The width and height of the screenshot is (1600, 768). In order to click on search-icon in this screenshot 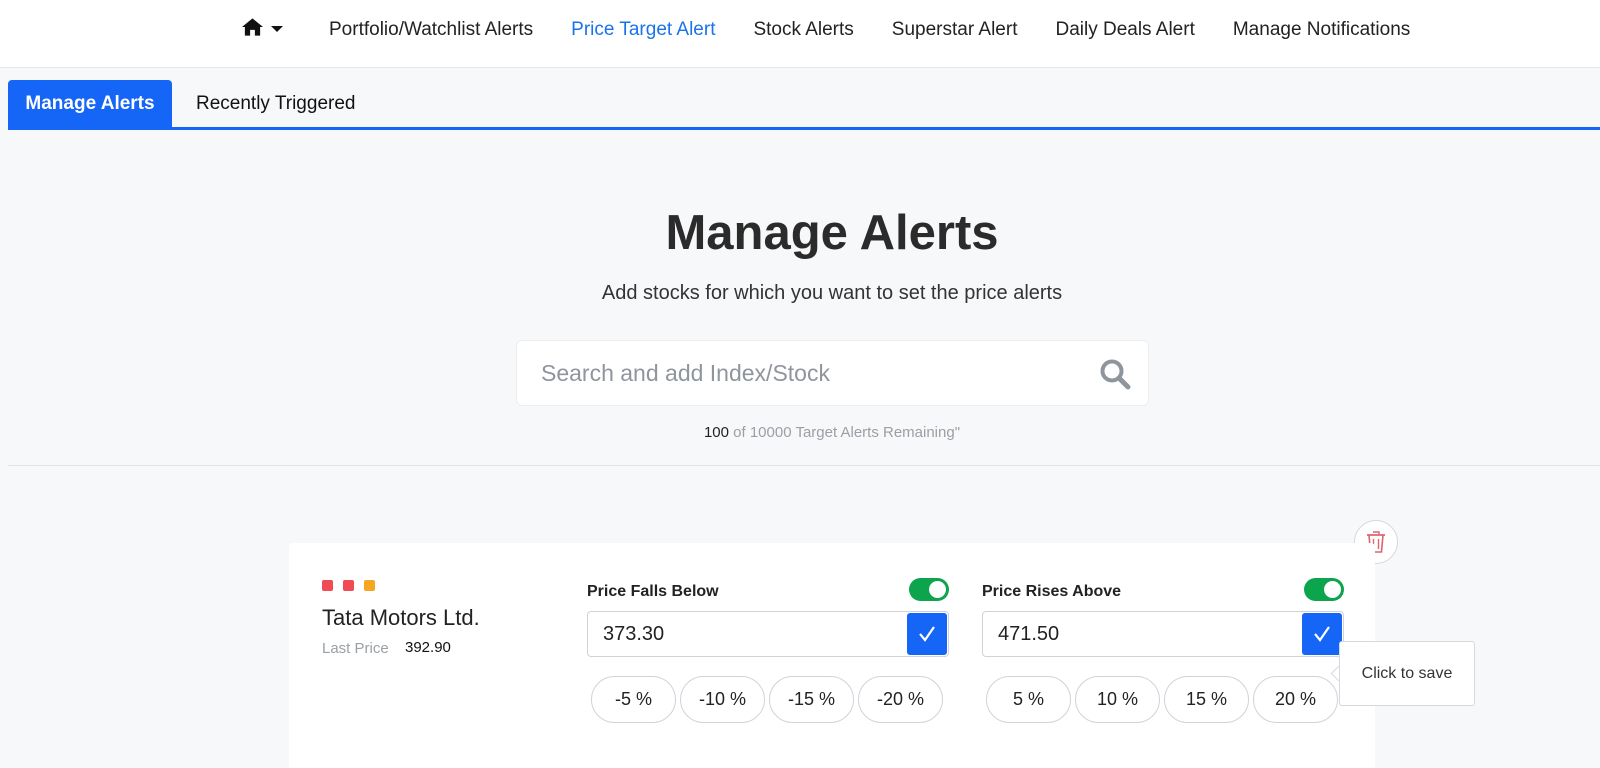, I will do `click(1115, 374)`.